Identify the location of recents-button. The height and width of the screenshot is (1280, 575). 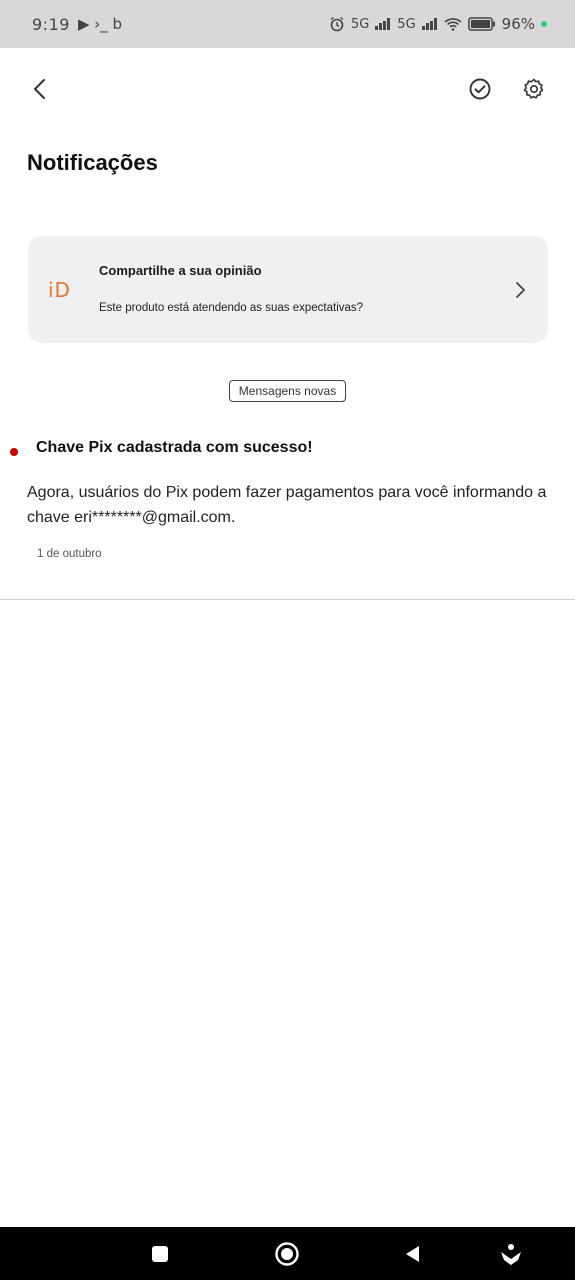
(160, 1253).